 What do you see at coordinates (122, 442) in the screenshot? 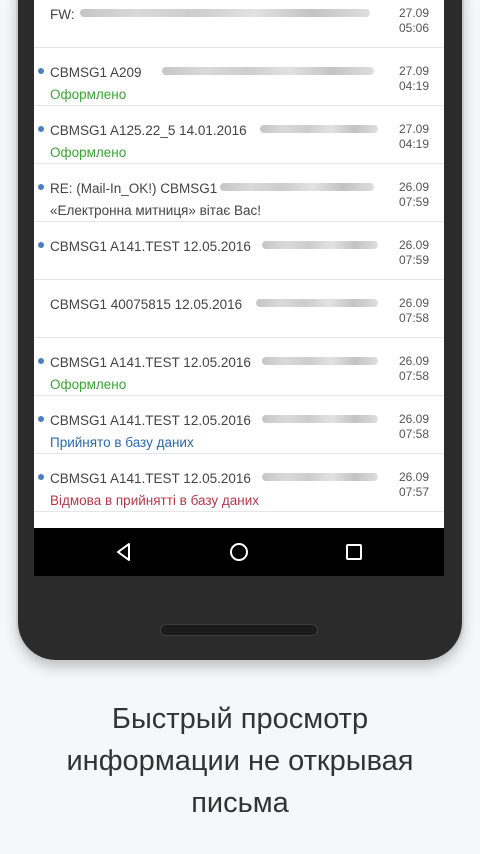
I see `message-status: Прийнято в базу даних` at bounding box center [122, 442].